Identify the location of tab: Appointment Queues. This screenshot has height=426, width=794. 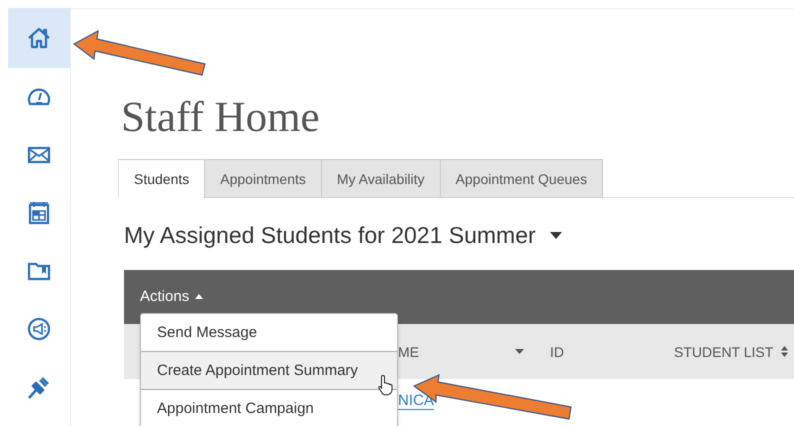
(522, 178).